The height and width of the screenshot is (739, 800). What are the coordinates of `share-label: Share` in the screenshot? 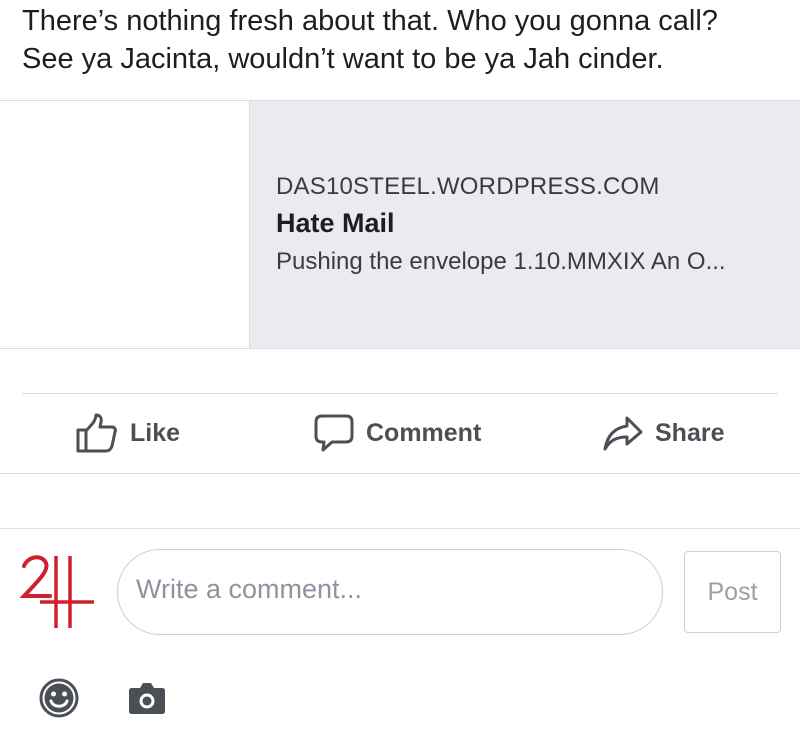 It's located at (690, 432).